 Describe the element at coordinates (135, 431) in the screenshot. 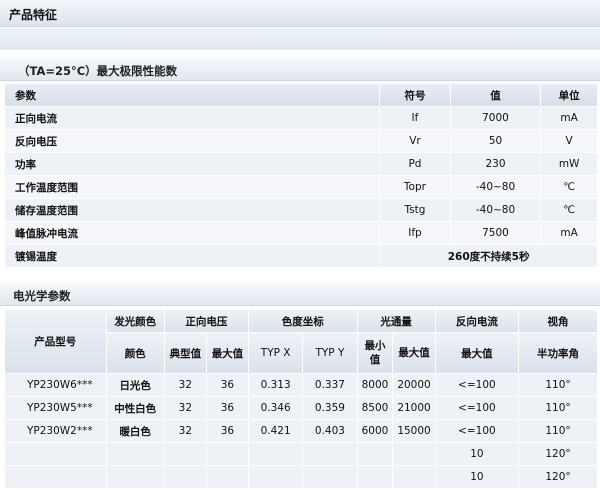

I see `cell-color: 暖白色` at that location.